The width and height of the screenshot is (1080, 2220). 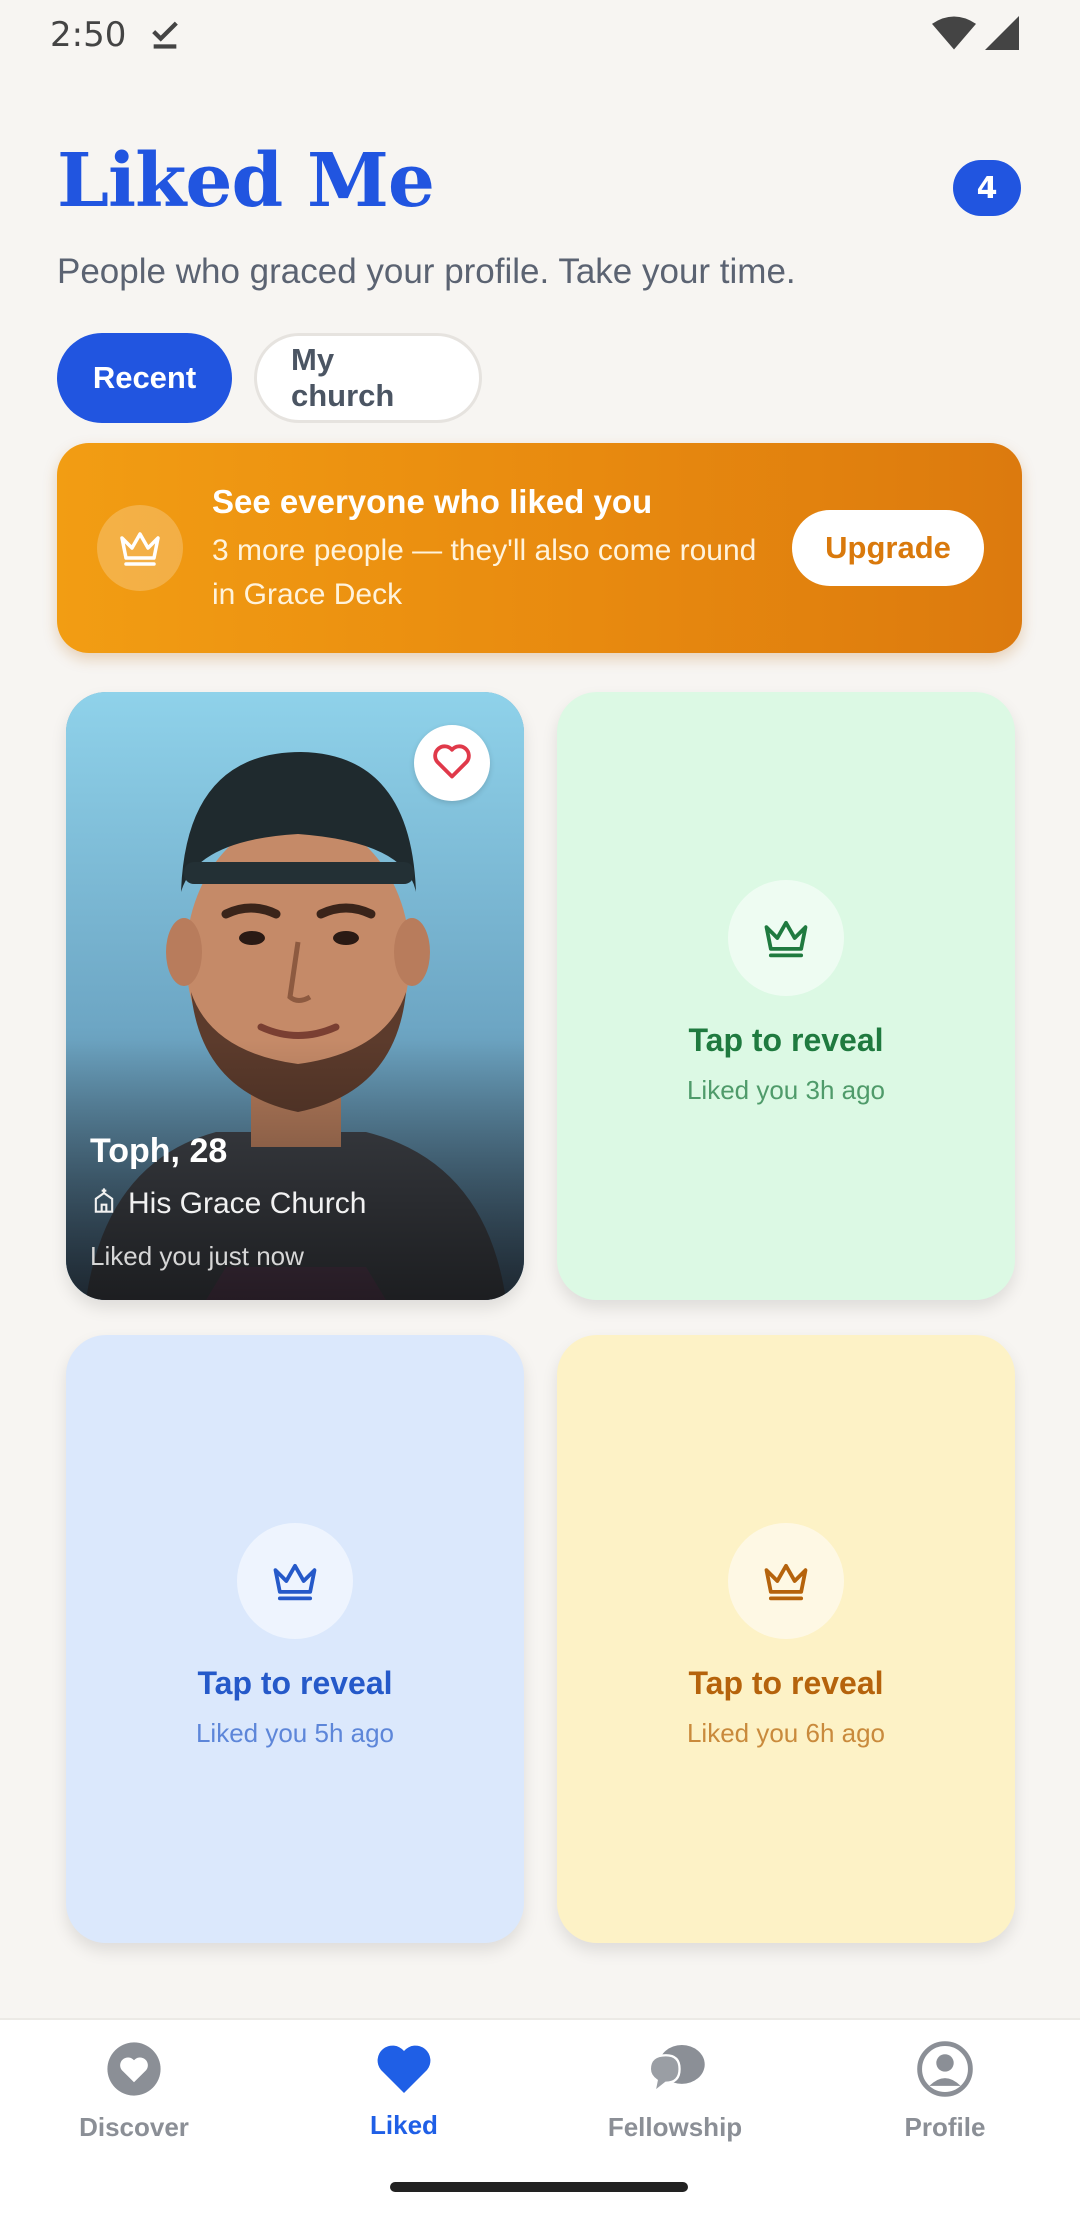 What do you see at coordinates (786, 1733) in the screenshot?
I see `liked-time: Liked you 6h ago` at bounding box center [786, 1733].